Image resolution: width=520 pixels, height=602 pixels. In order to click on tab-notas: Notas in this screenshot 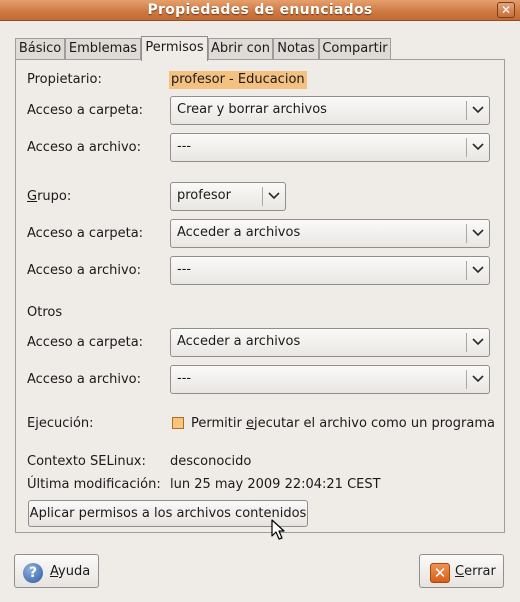, I will do `click(296, 49)`.